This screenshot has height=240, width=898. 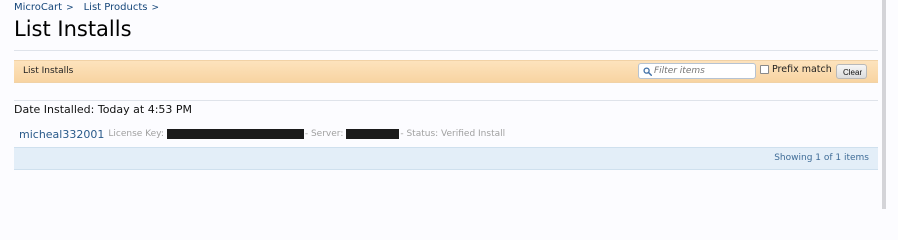 I want to click on list-toolbar-label: List Installs, so click(x=48, y=71).